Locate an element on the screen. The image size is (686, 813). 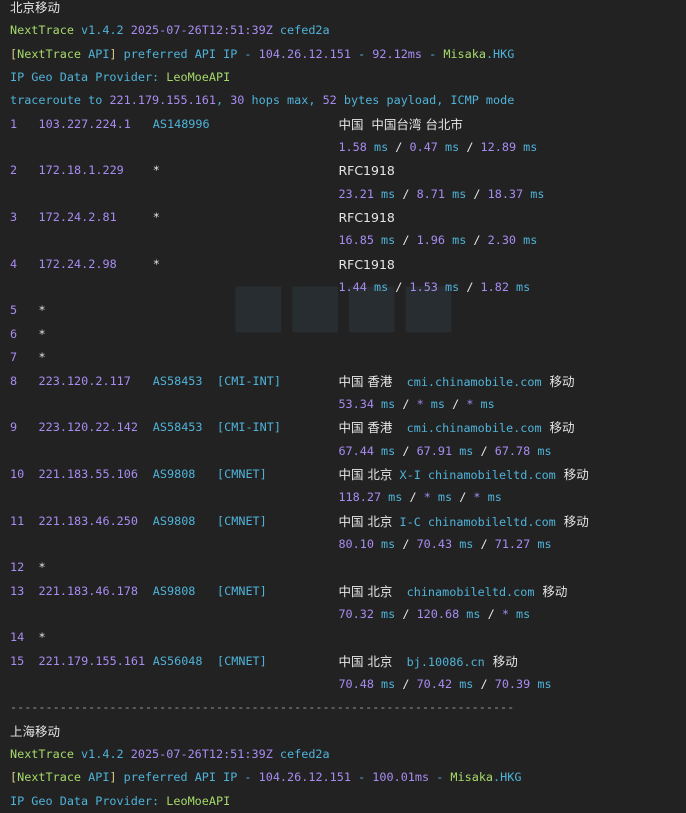
hop-number: 9 is located at coordinates (14, 427).